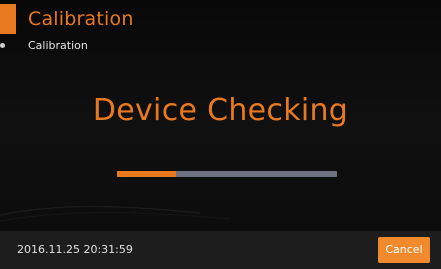  I want to click on breadcrumb: Calibration, so click(58, 45).